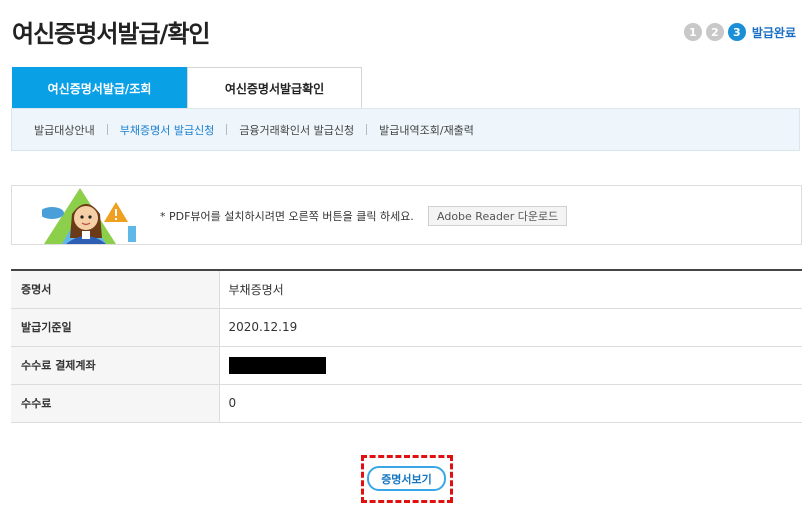 The height and width of the screenshot is (512, 812). Describe the element at coordinates (510, 403) in the screenshot. I see `row-value-fee: 0` at that location.